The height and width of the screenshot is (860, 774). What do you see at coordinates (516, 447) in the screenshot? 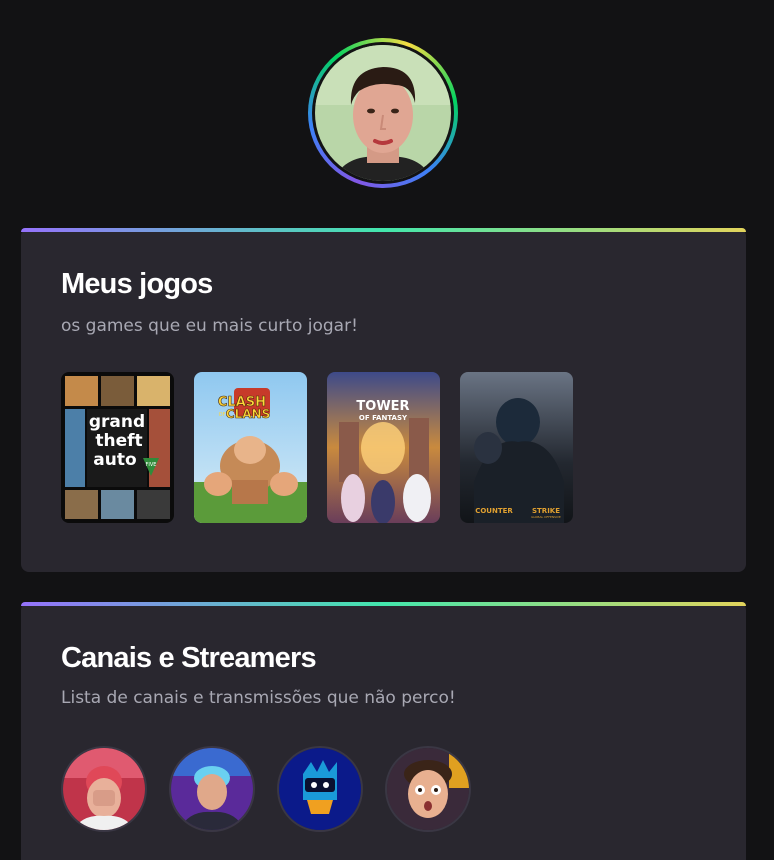
I see `game-cover-counter-strike: COUNTER STRIKE GLOBAL OFFENSIVE` at bounding box center [516, 447].